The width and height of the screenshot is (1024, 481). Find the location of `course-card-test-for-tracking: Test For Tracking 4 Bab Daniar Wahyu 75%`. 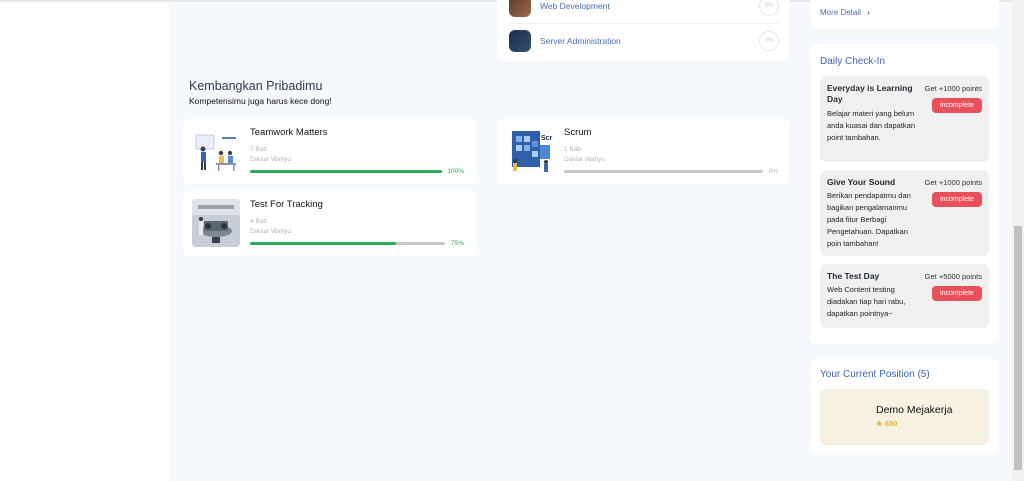

course-card-test-for-tracking: Test For Tracking 4 Bab Daniar Wahyu 75% is located at coordinates (329, 223).